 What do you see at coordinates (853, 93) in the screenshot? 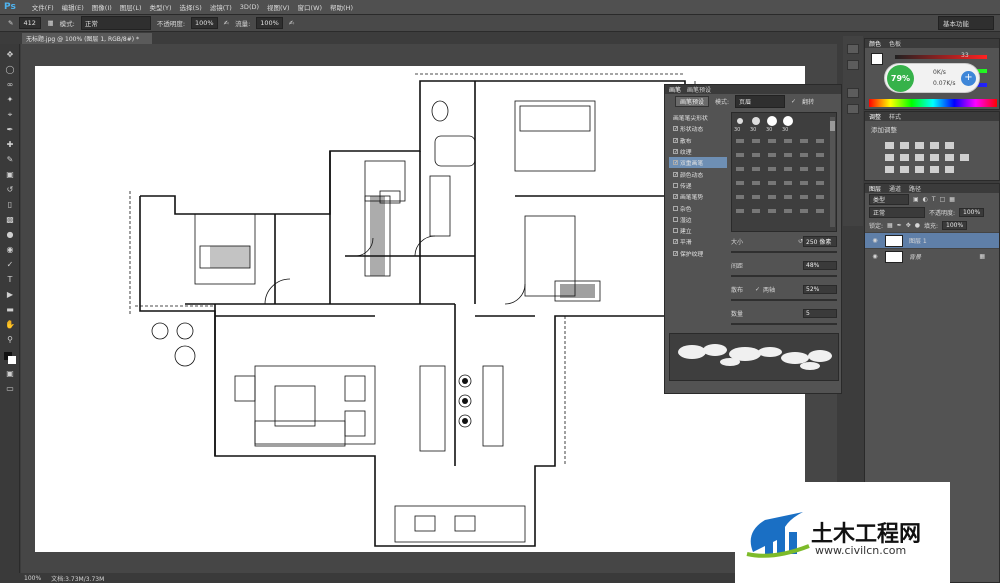
I see `brush-panel-icon` at bounding box center [853, 93].